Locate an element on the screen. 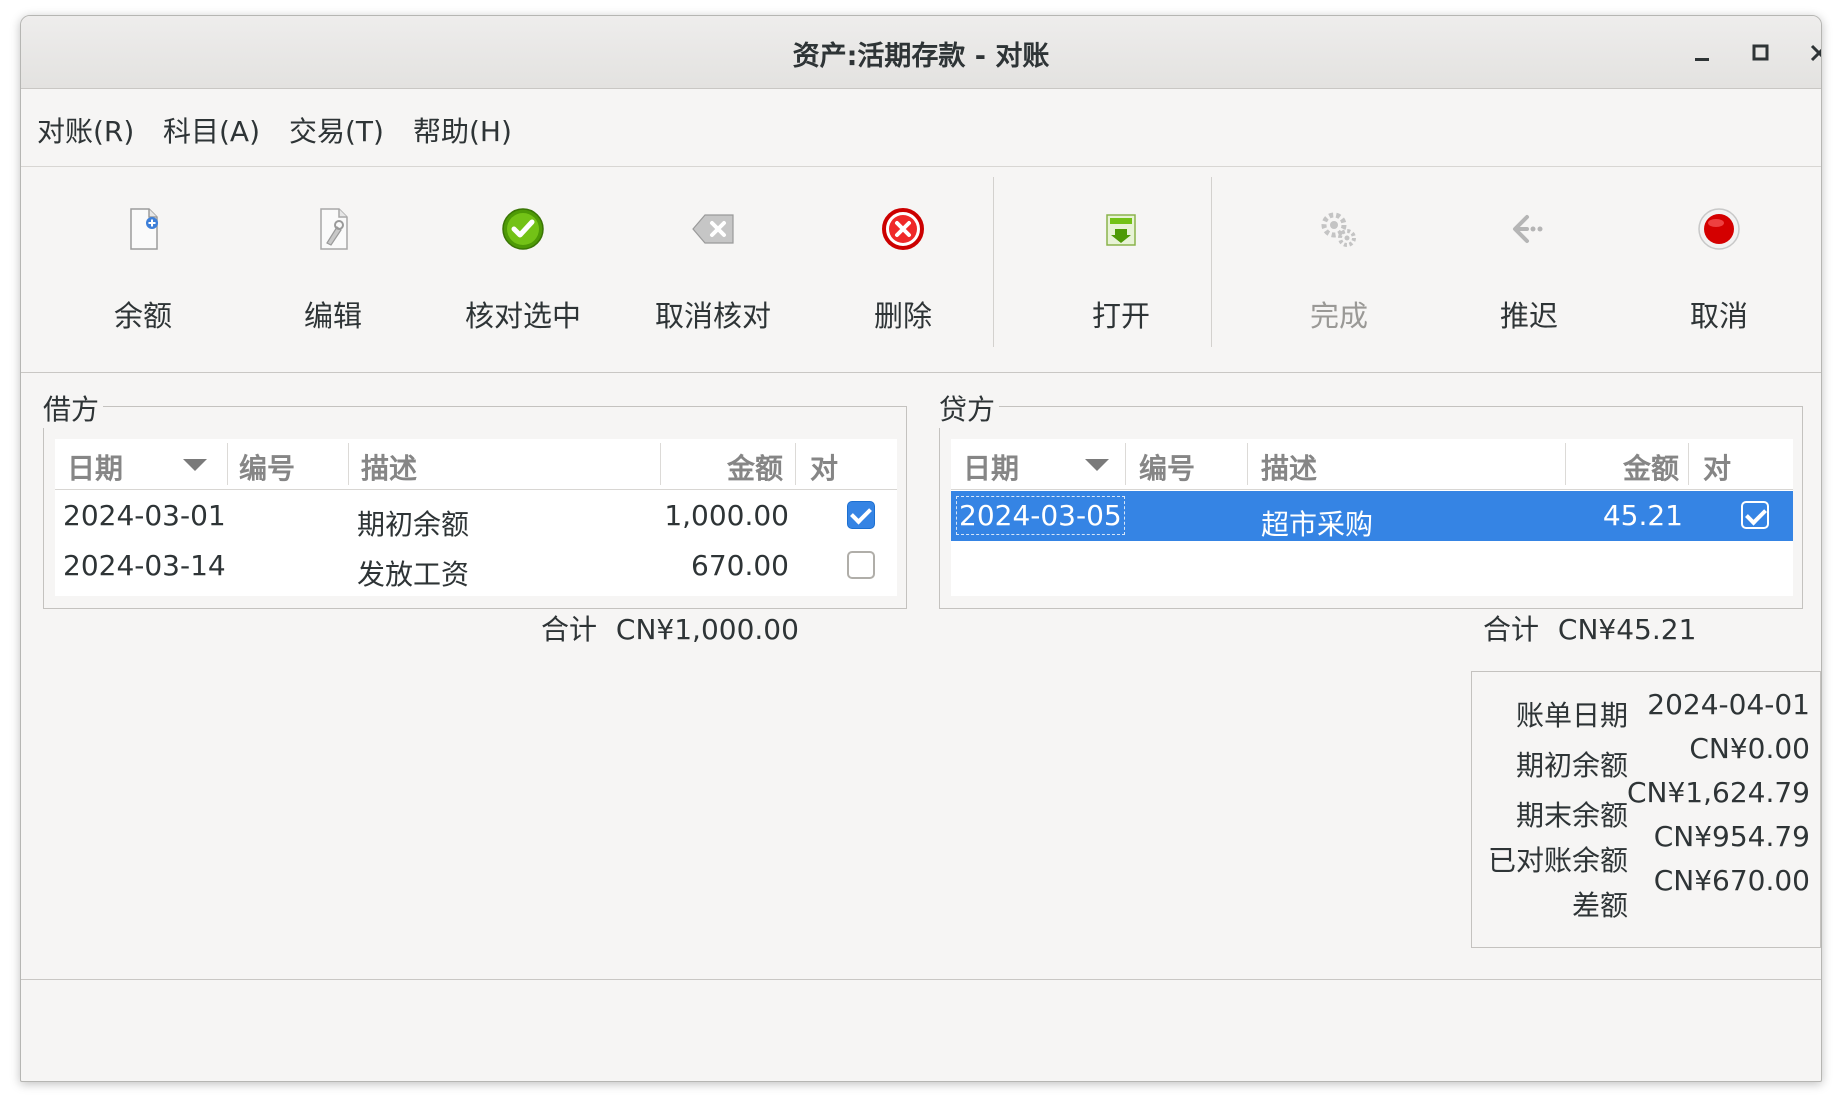 Image resolution: width=1840 pixels, height=1098 pixels. status-bar-divider is located at coordinates (921, 979).